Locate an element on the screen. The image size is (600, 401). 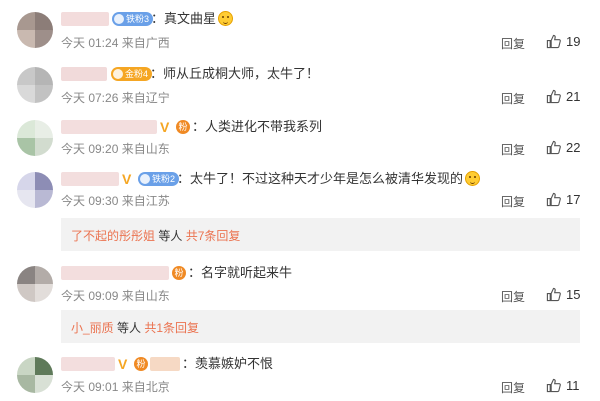
comment-item: V 粉 ：羡慕嫉妒不恨 今天 09:01 来自北京 回复 11 is located at coordinates (300, 377).